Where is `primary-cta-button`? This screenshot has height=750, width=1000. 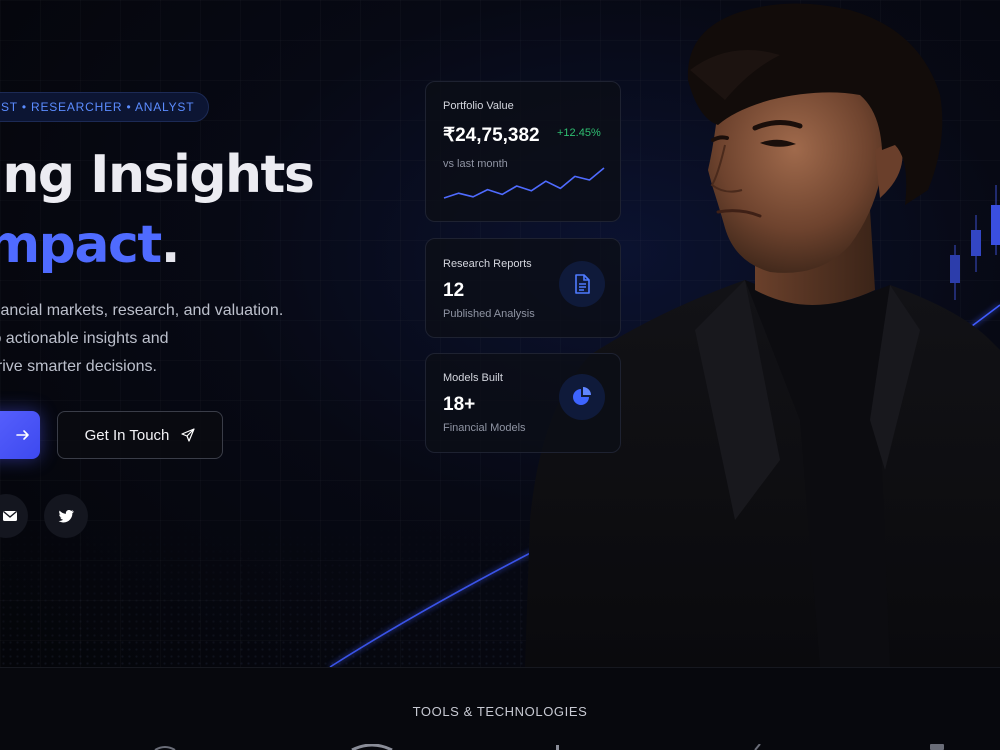 primary-cta-button is located at coordinates (20, 435).